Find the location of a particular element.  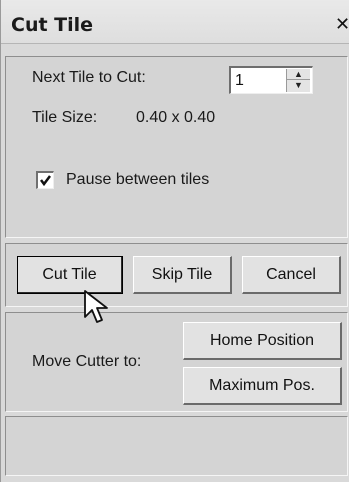

title-bar: Cut Tile ✕ is located at coordinates (175, 22).